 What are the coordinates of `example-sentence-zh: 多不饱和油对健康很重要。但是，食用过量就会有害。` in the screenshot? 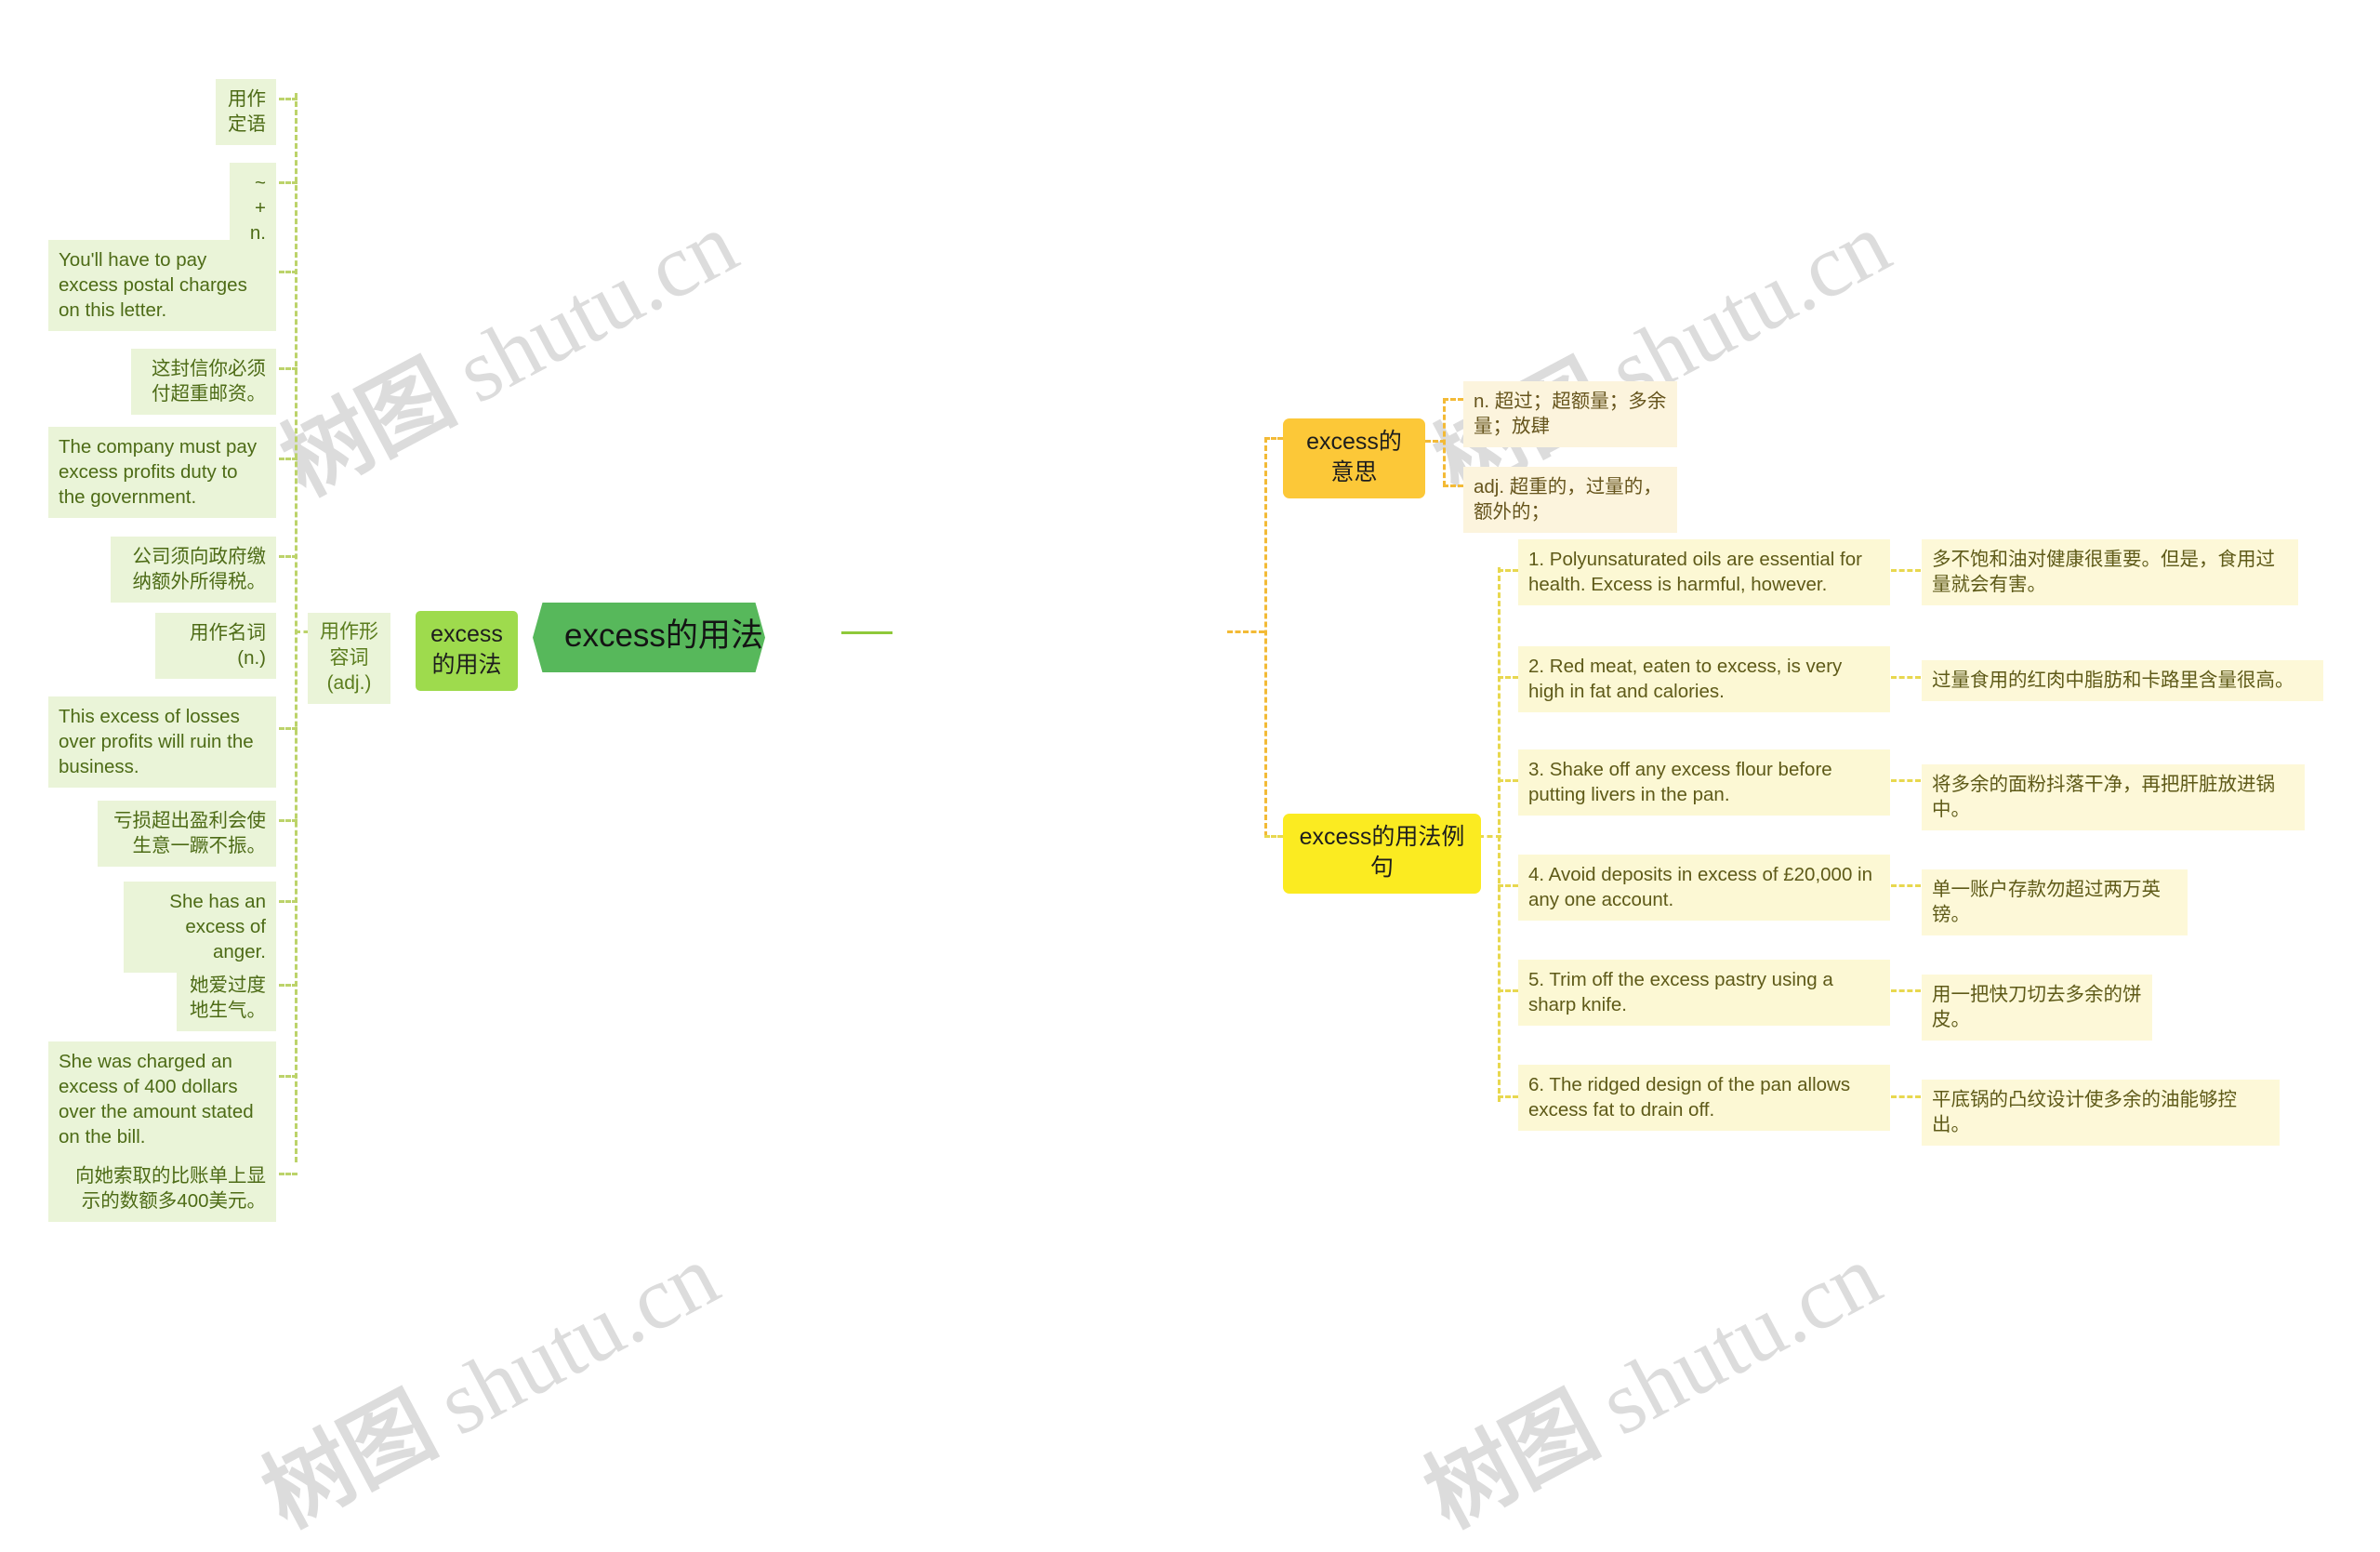 It's located at (2110, 572).